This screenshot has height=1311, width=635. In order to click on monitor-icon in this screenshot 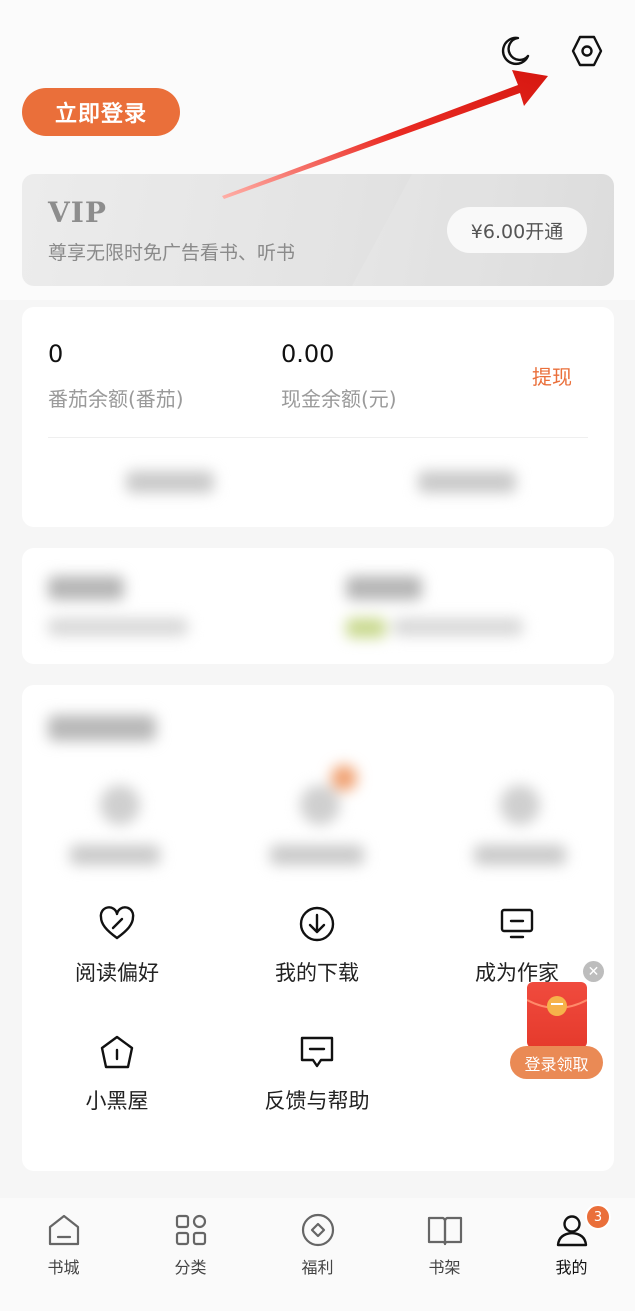, I will do `click(517, 923)`.